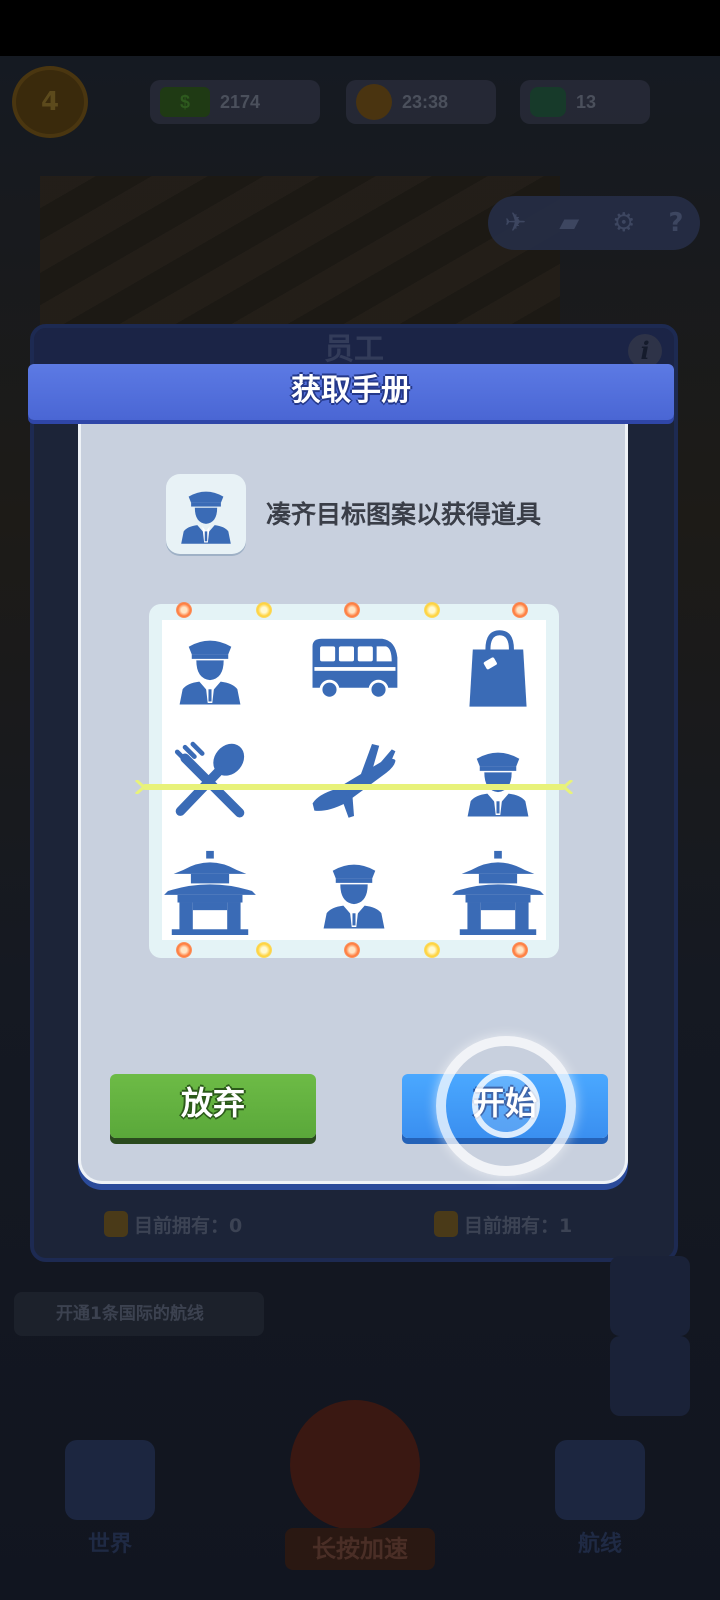 The image size is (720, 1600). What do you see at coordinates (213, 1106) in the screenshot?
I see `abandon-button: 放弃` at bounding box center [213, 1106].